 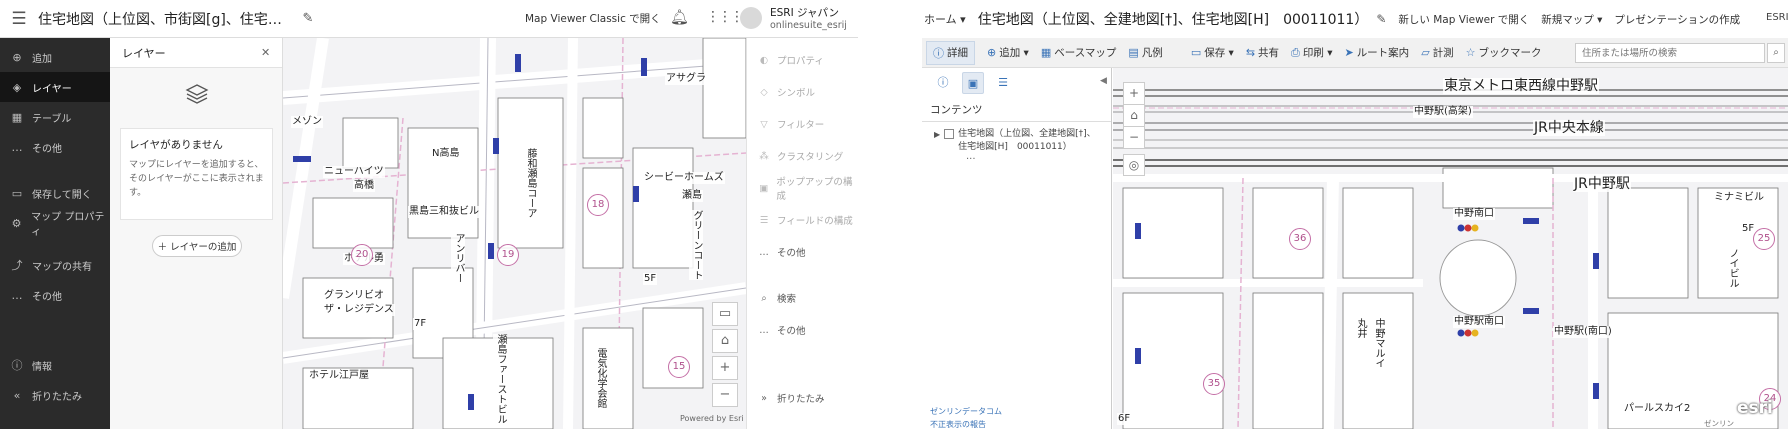 What do you see at coordinates (1657, 409) in the screenshot?
I see `map-label: パールスカイ2` at bounding box center [1657, 409].